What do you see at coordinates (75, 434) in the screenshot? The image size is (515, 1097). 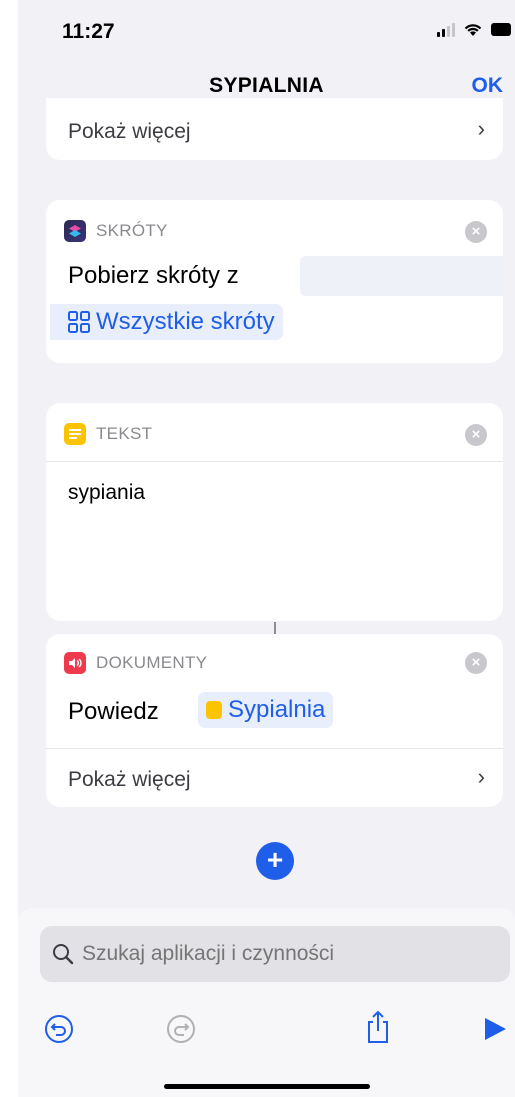 I see `text-app-icon` at bounding box center [75, 434].